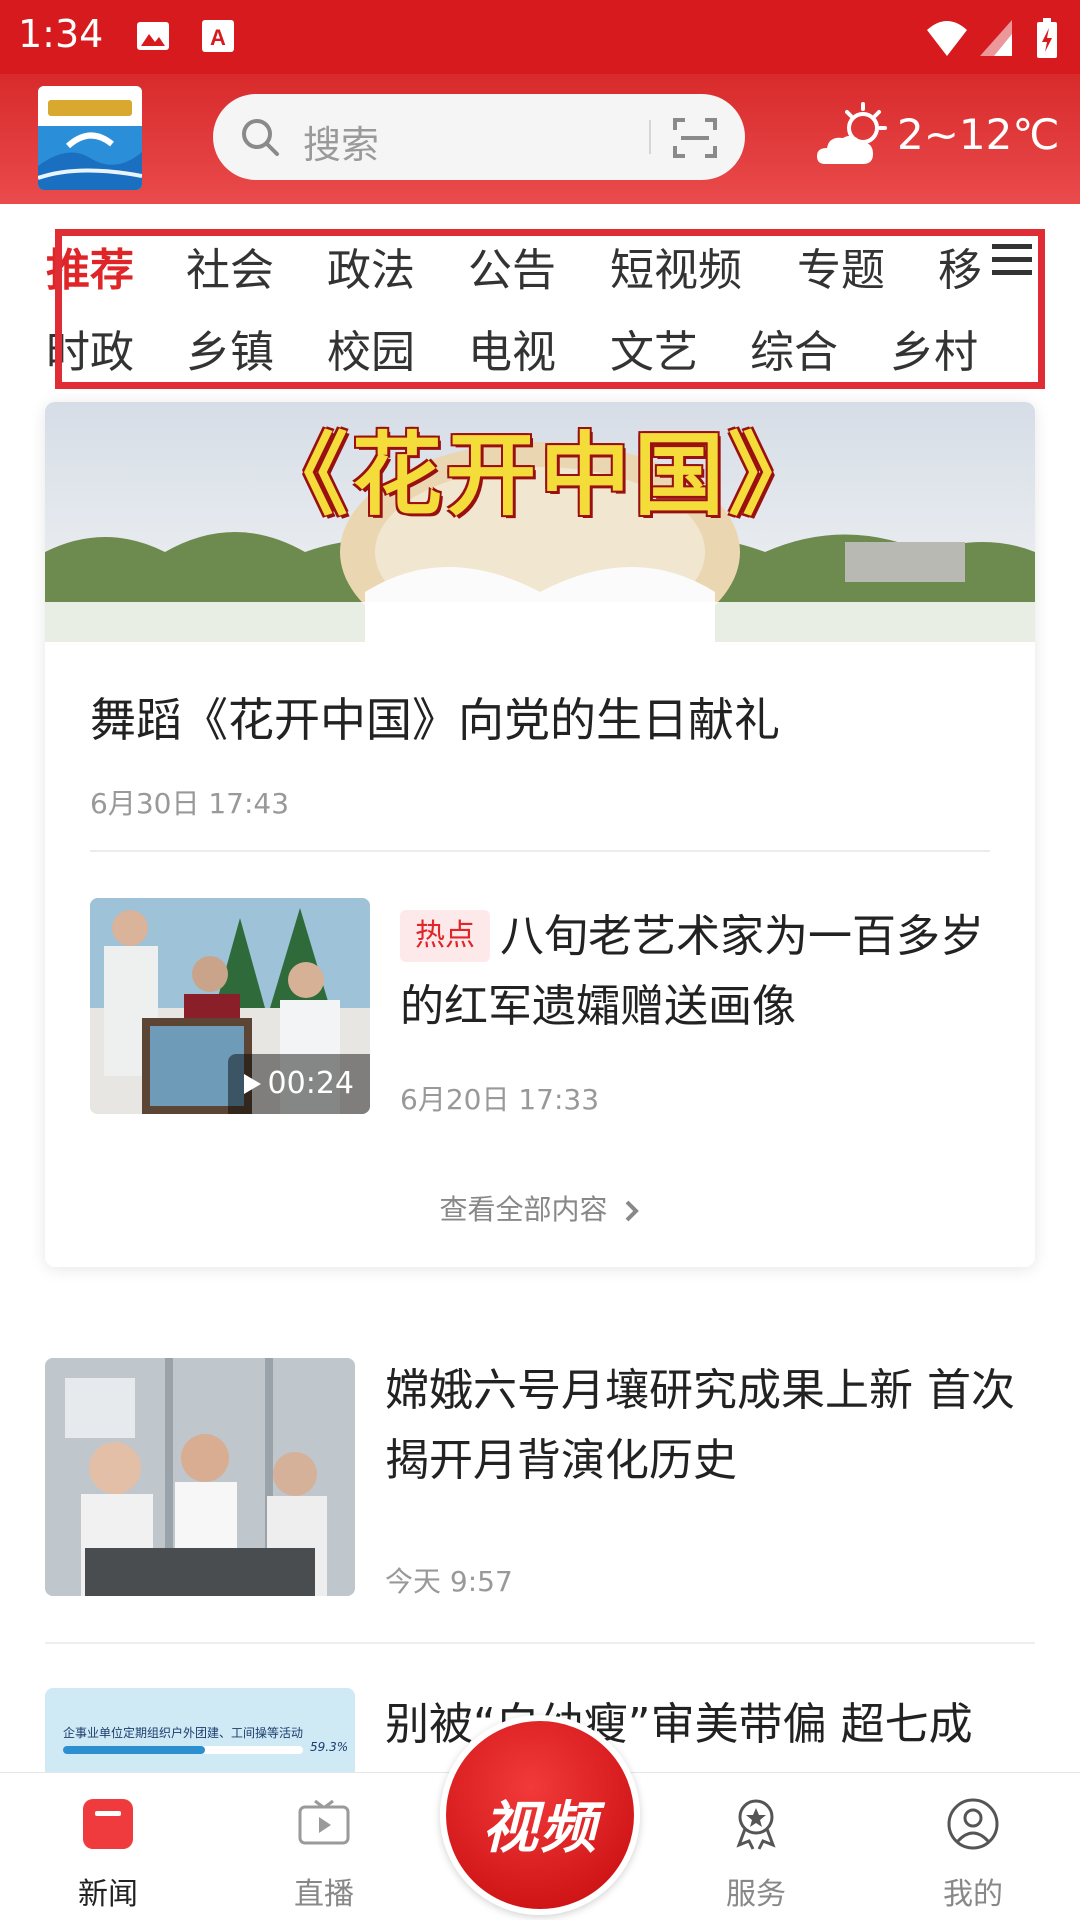  Describe the element at coordinates (449, 1581) in the screenshot. I see `news-time: 今天 9:57` at that location.